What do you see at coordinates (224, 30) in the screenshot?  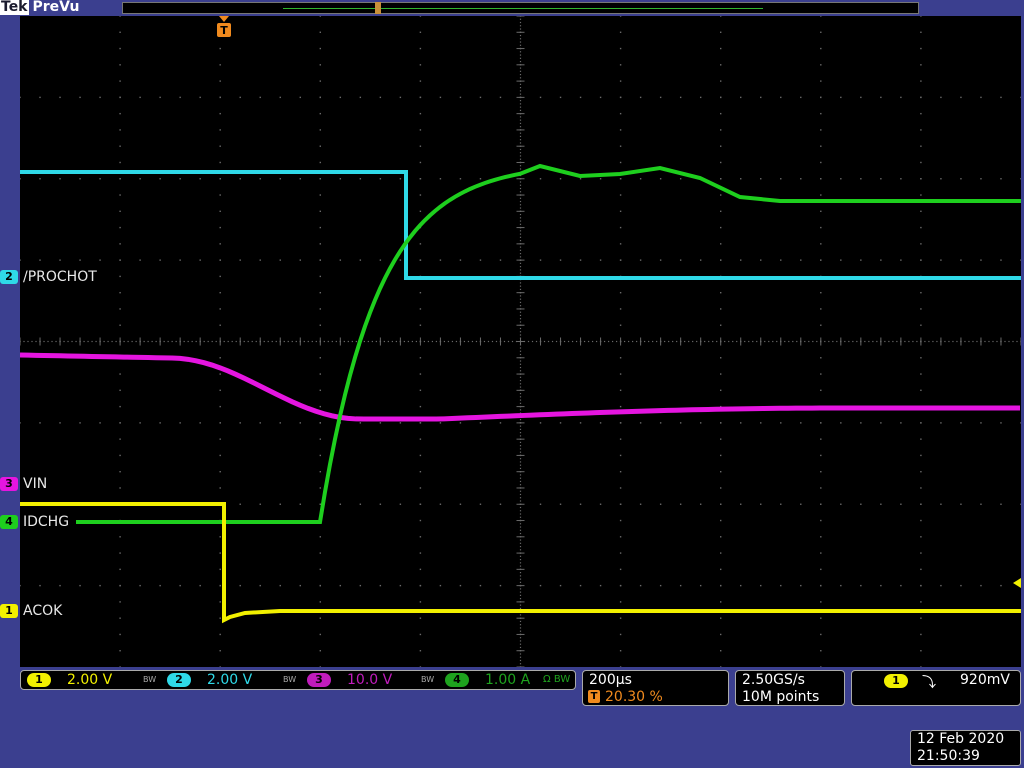 I see `trigger-marker-label: T` at bounding box center [224, 30].